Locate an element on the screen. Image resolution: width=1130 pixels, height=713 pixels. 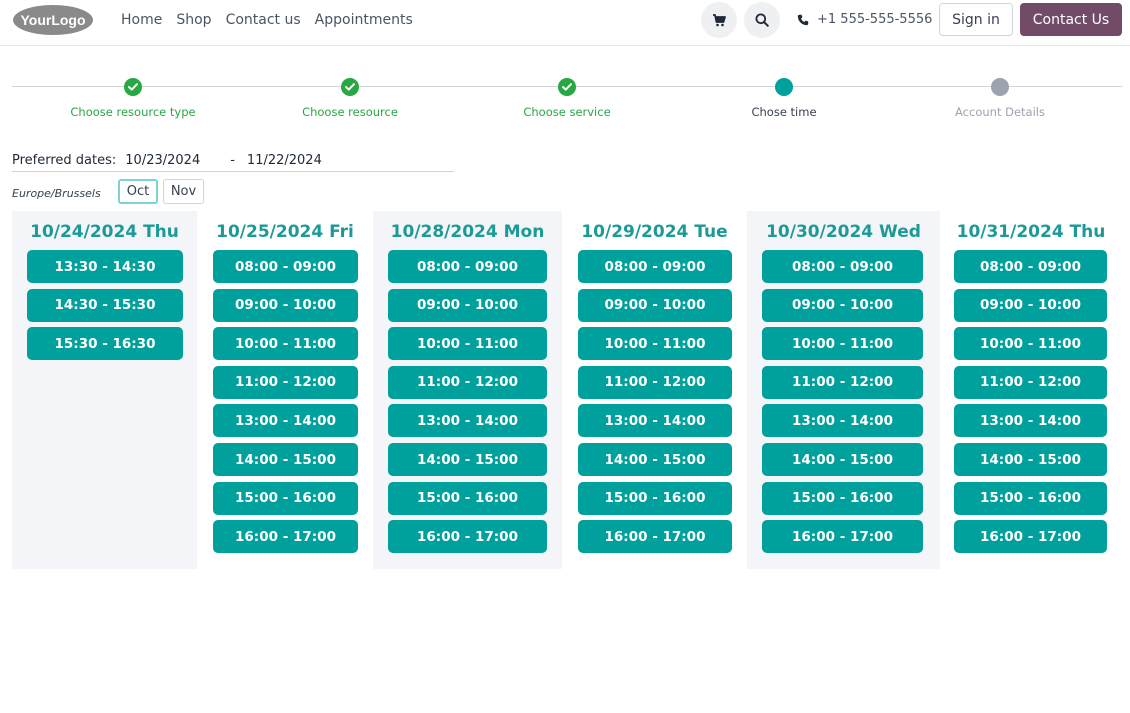
step-todo-dot is located at coordinates (1000, 87).